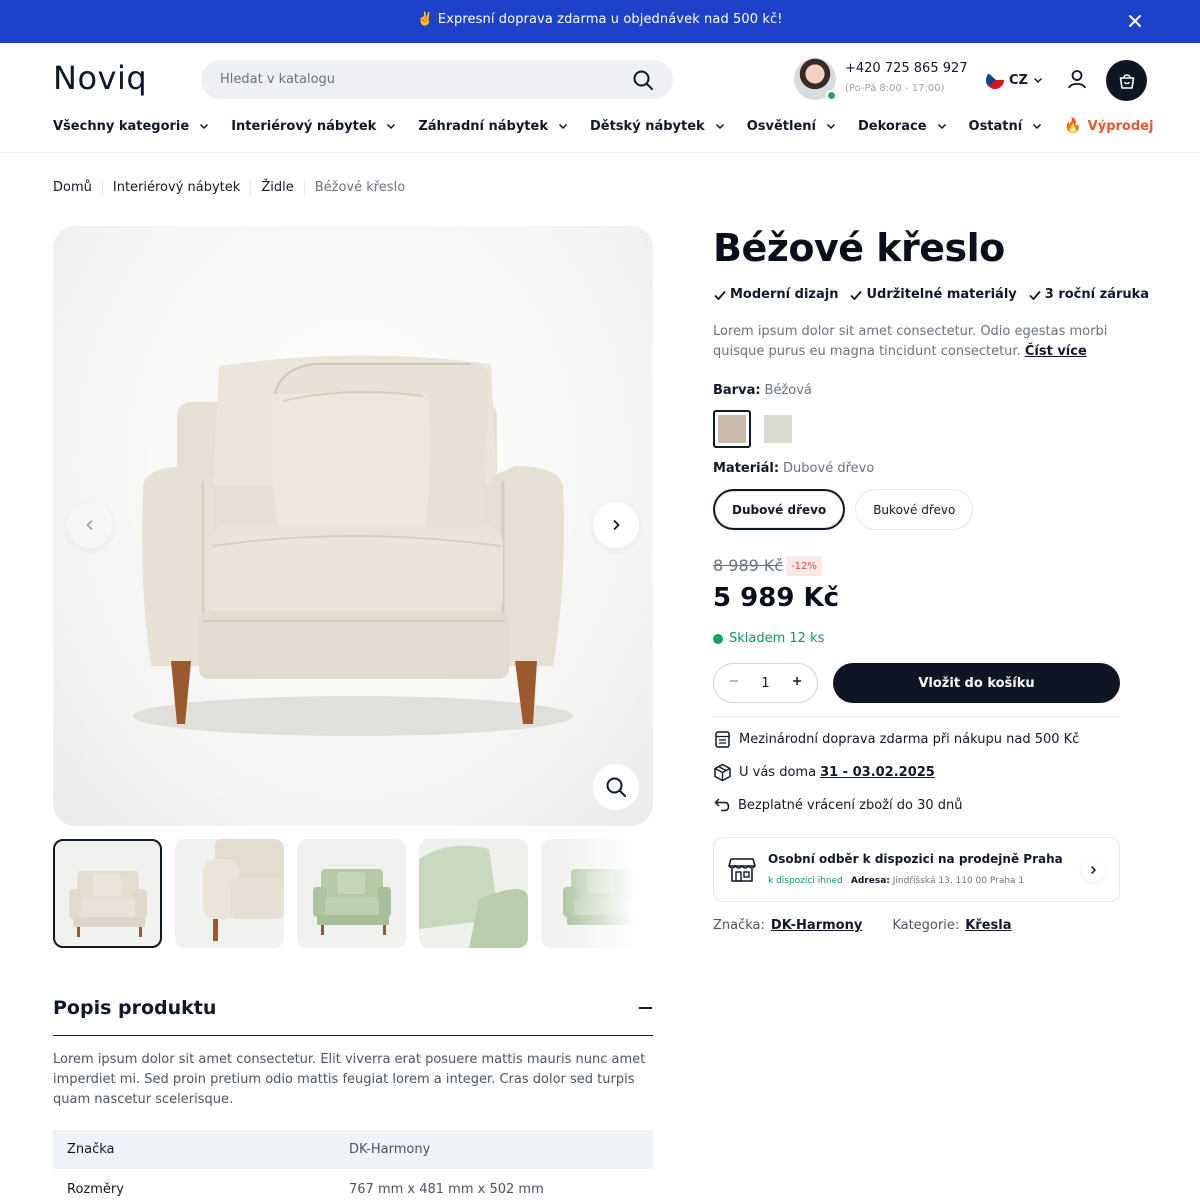 This screenshot has height=1200, width=1200. I want to click on stock-status: Skladem 12 ks, so click(768, 638).